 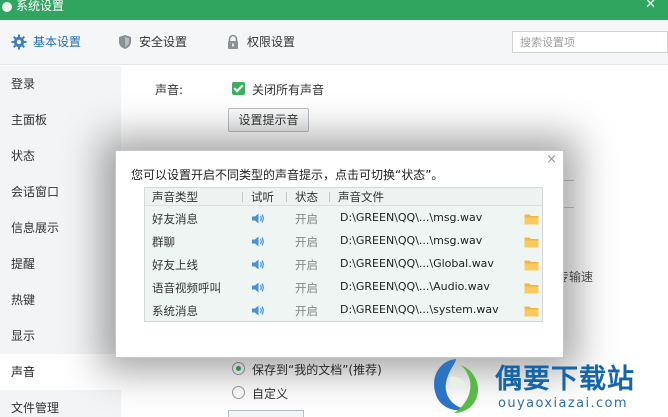 I want to click on sound-type: 好友上线, so click(x=175, y=265).